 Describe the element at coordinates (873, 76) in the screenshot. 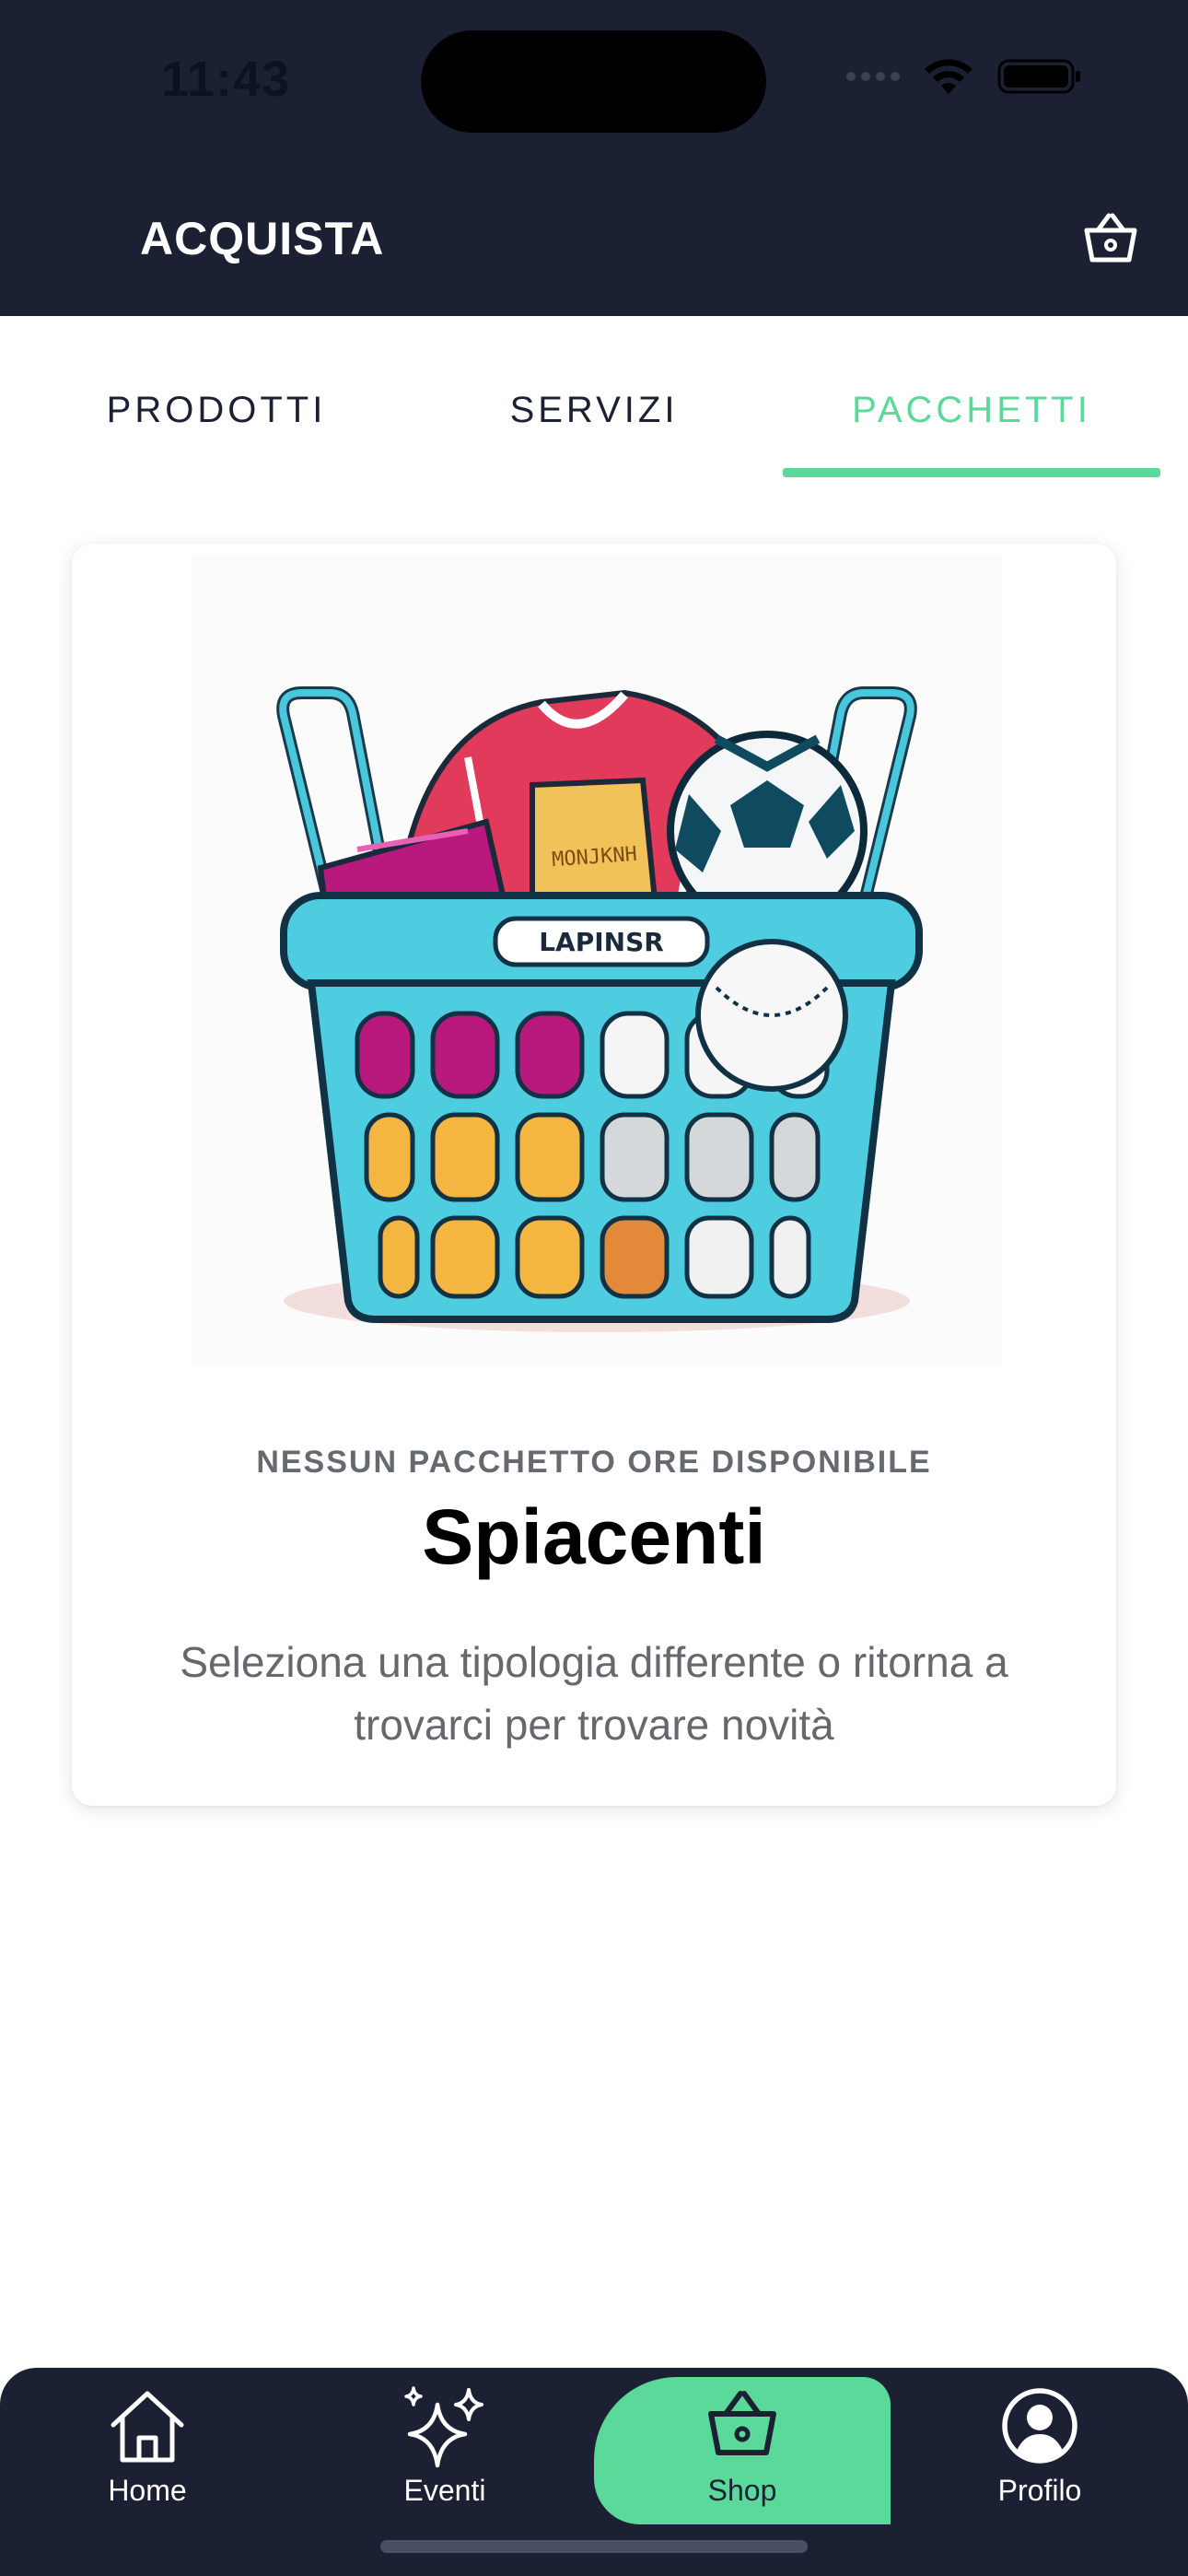

I see `cellular-signal-icon` at that location.